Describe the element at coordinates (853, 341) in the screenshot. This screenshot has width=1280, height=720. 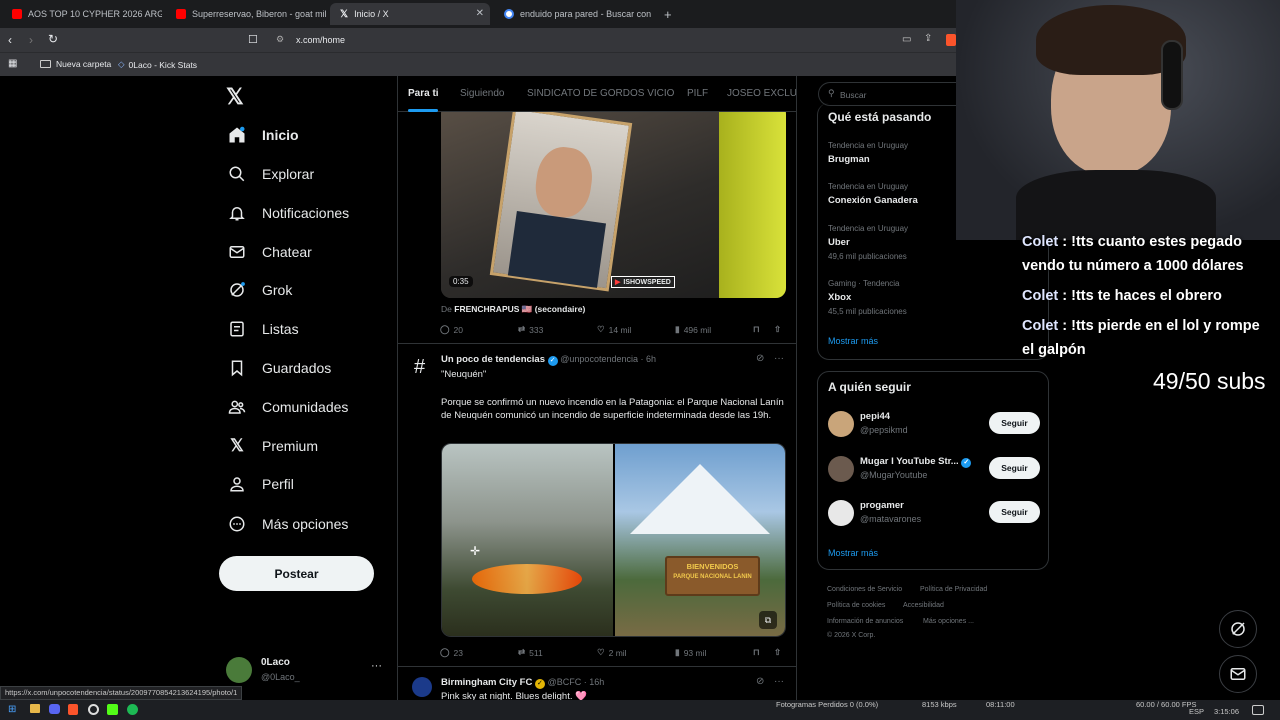
I see `trends-show-more: Mostrar más` at that location.